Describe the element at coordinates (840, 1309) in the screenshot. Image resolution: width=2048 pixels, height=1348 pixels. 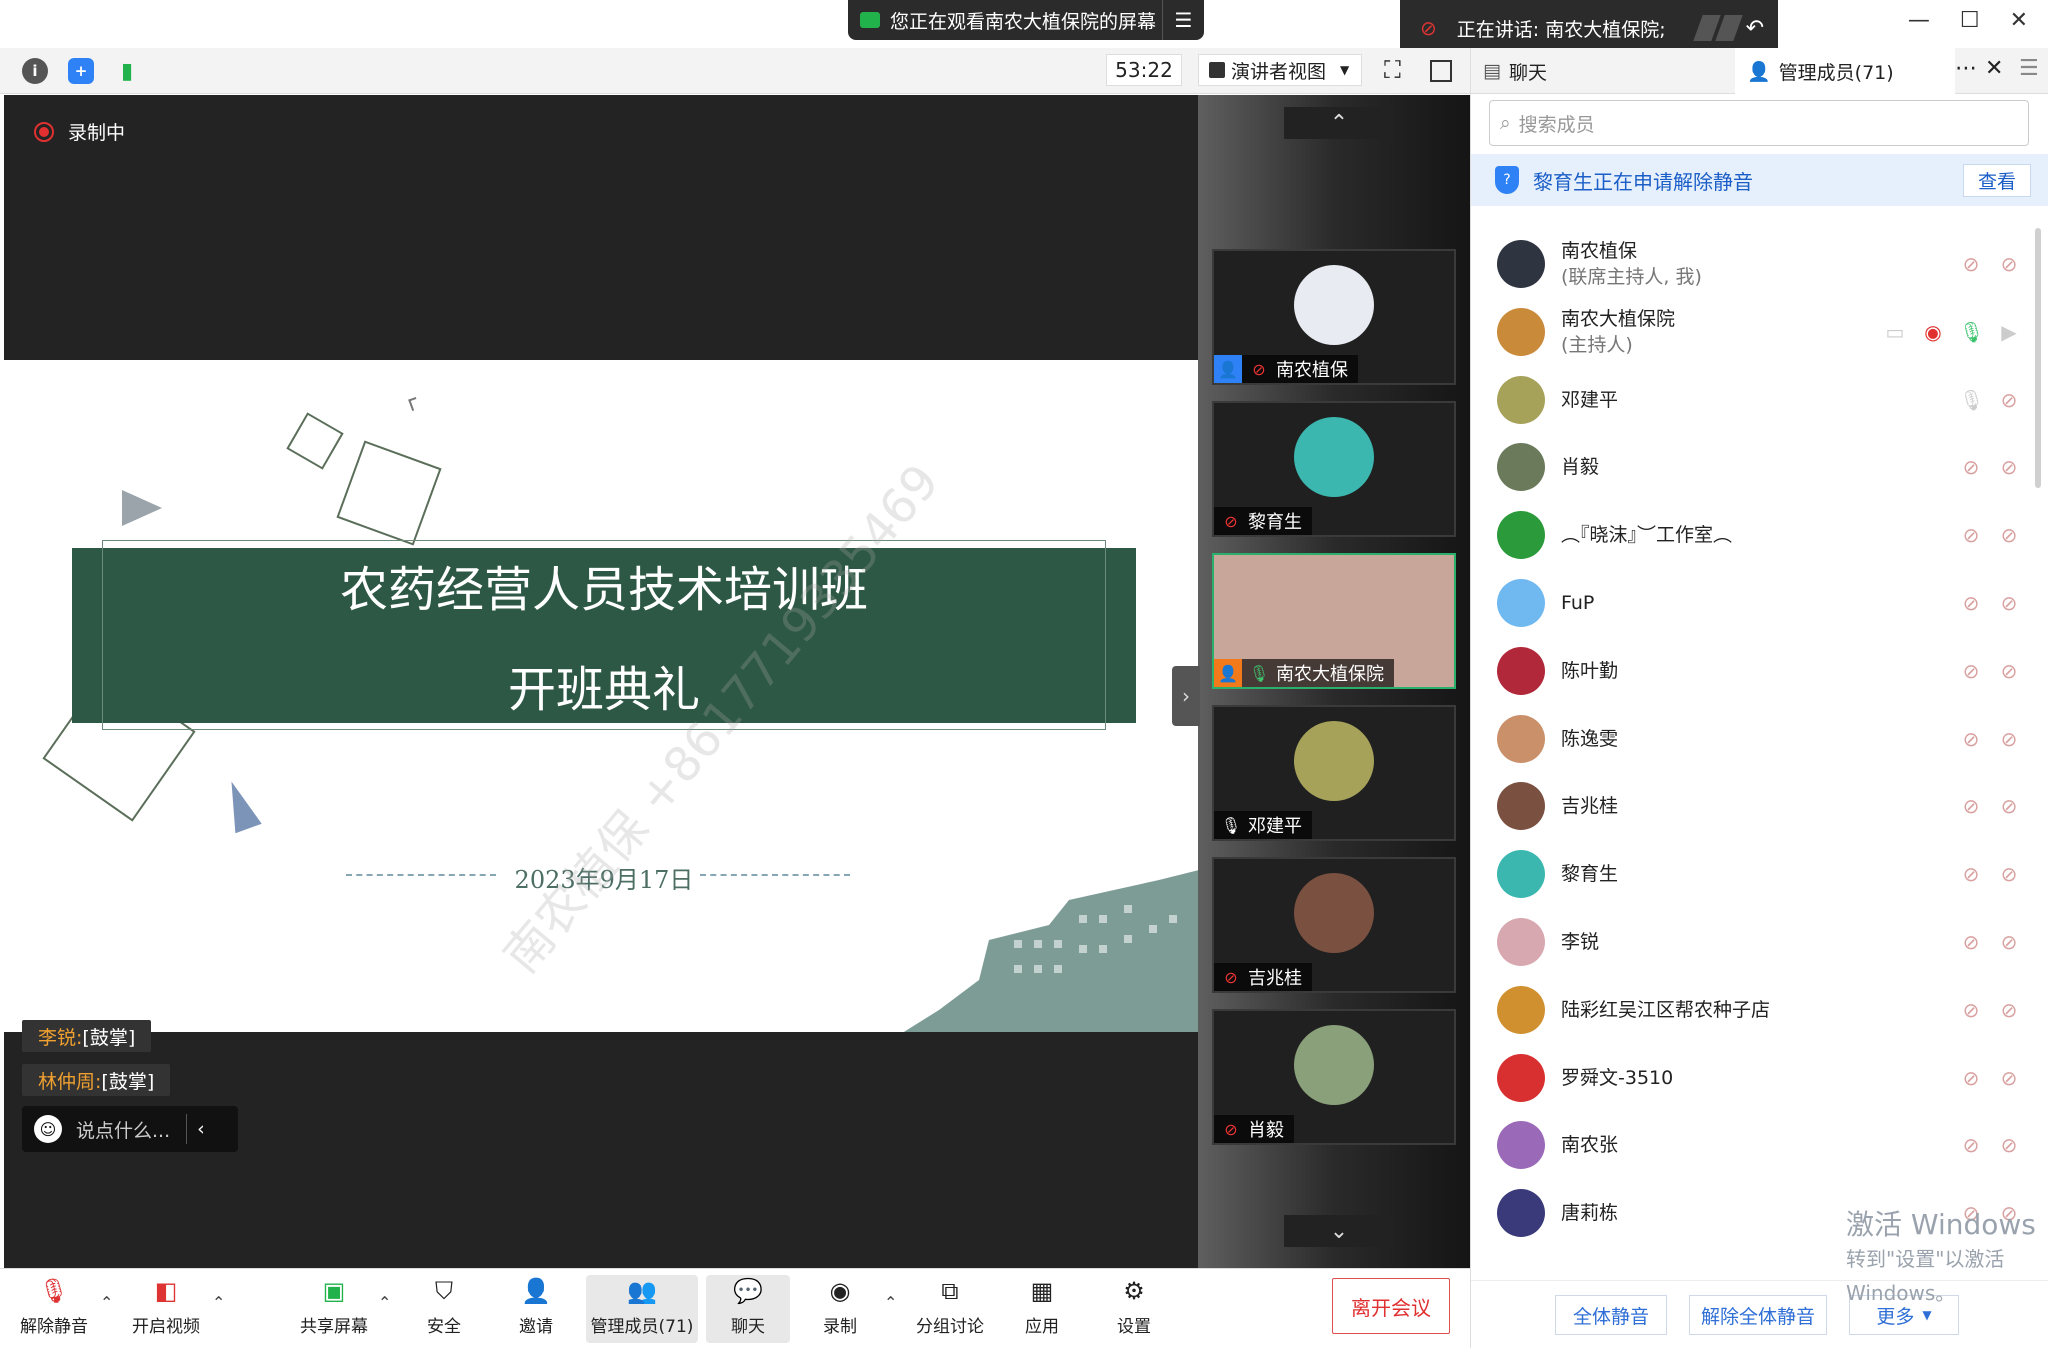
I see `record-button: ◉ 录制` at that location.